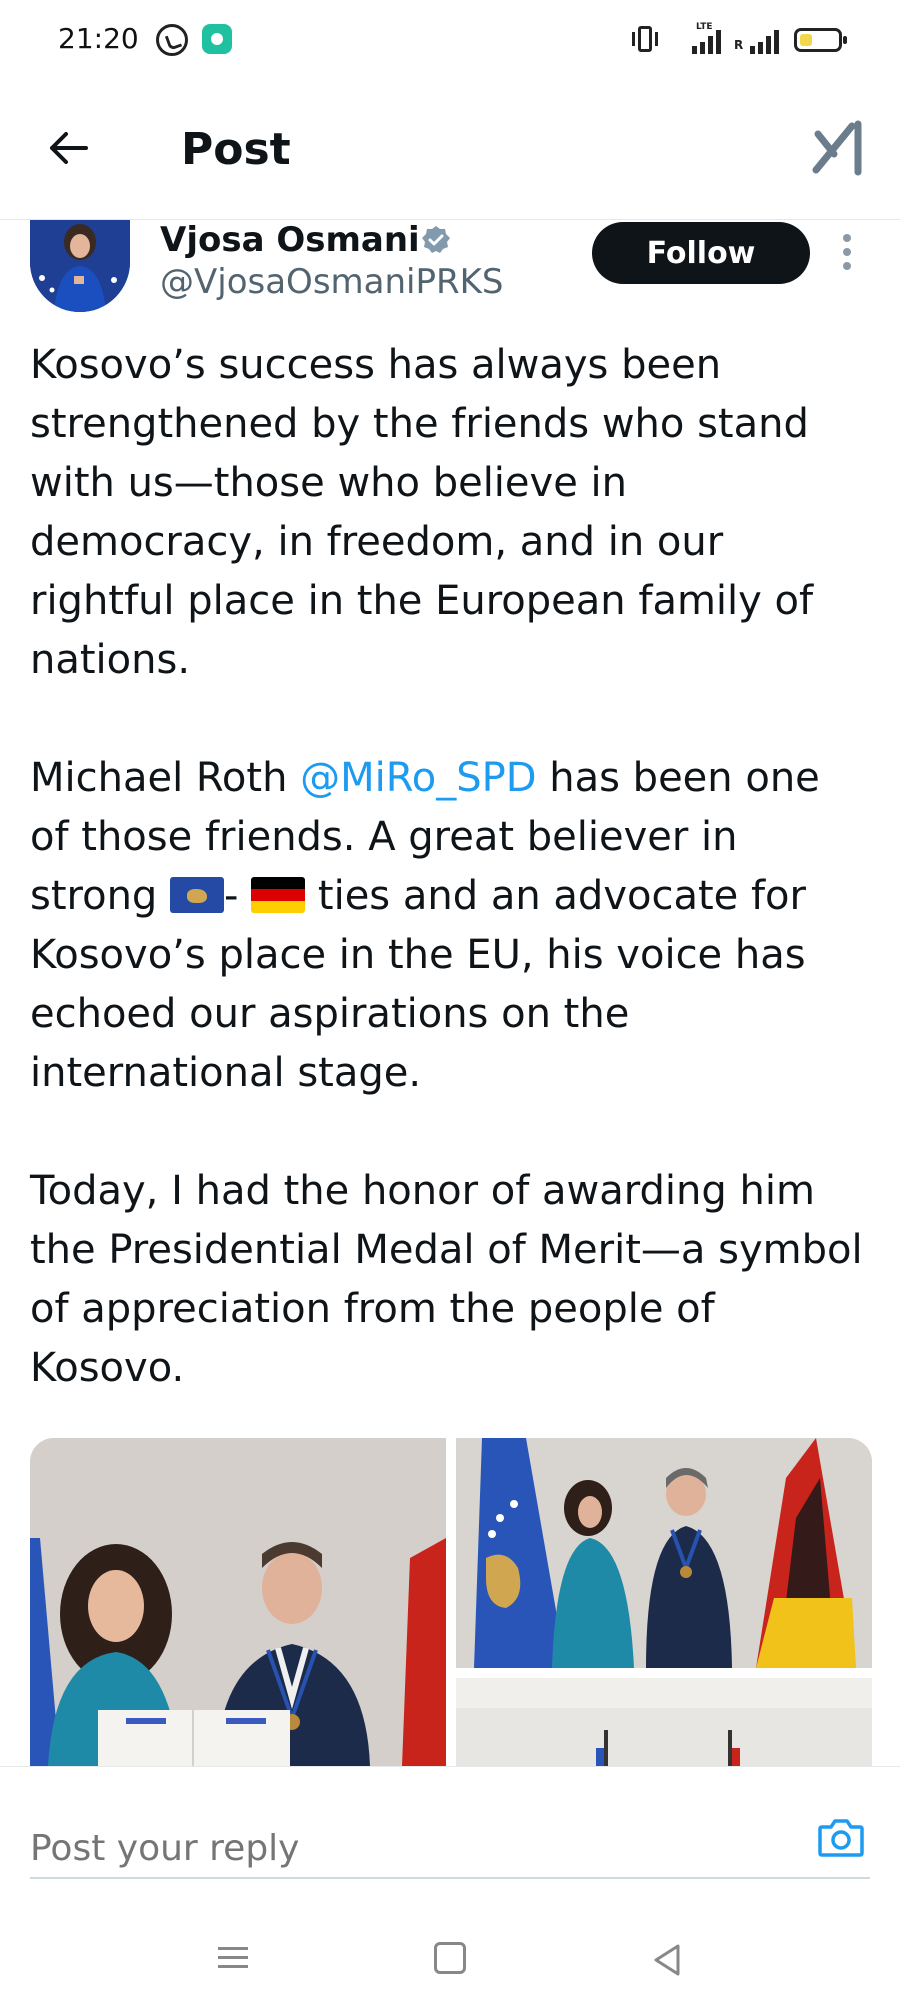 The width and height of the screenshot is (900, 1999). What do you see at coordinates (840, 148) in the screenshot?
I see `x-logo` at bounding box center [840, 148].